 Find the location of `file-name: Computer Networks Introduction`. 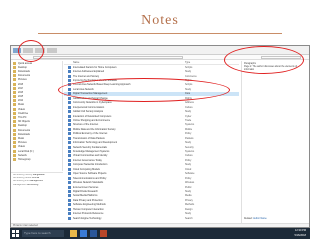

file-name: Computer Networks Introduction is located at coordinates (90, 165).